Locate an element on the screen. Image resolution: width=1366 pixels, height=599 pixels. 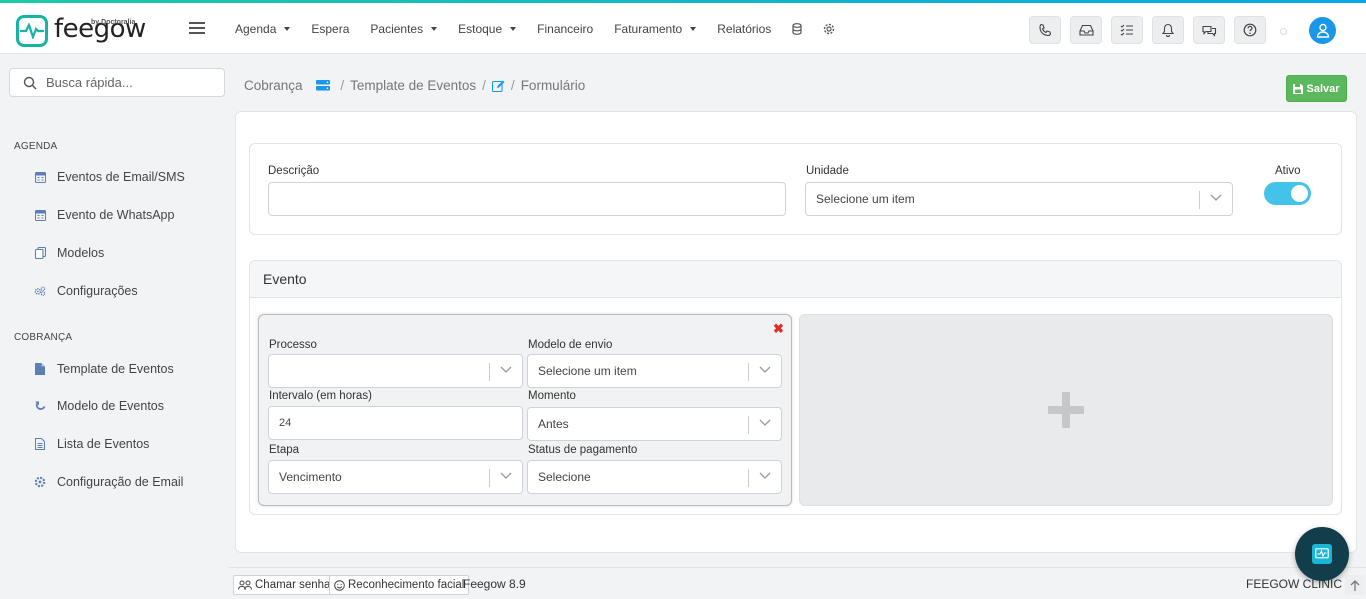
status-pagamento-select: Selecione is located at coordinates (654, 477).